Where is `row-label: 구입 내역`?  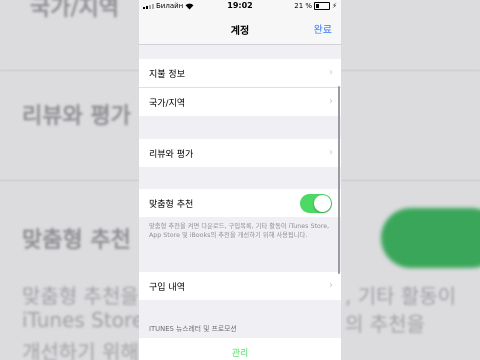 row-label: 구입 내역 is located at coordinates (167, 288).